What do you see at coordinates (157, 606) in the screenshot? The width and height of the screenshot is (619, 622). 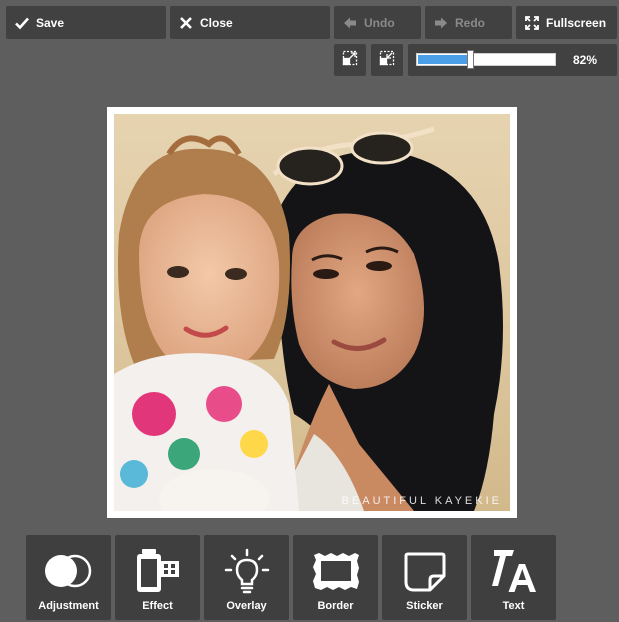 I see `effect-tool-label: Effect` at bounding box center [157, 606].